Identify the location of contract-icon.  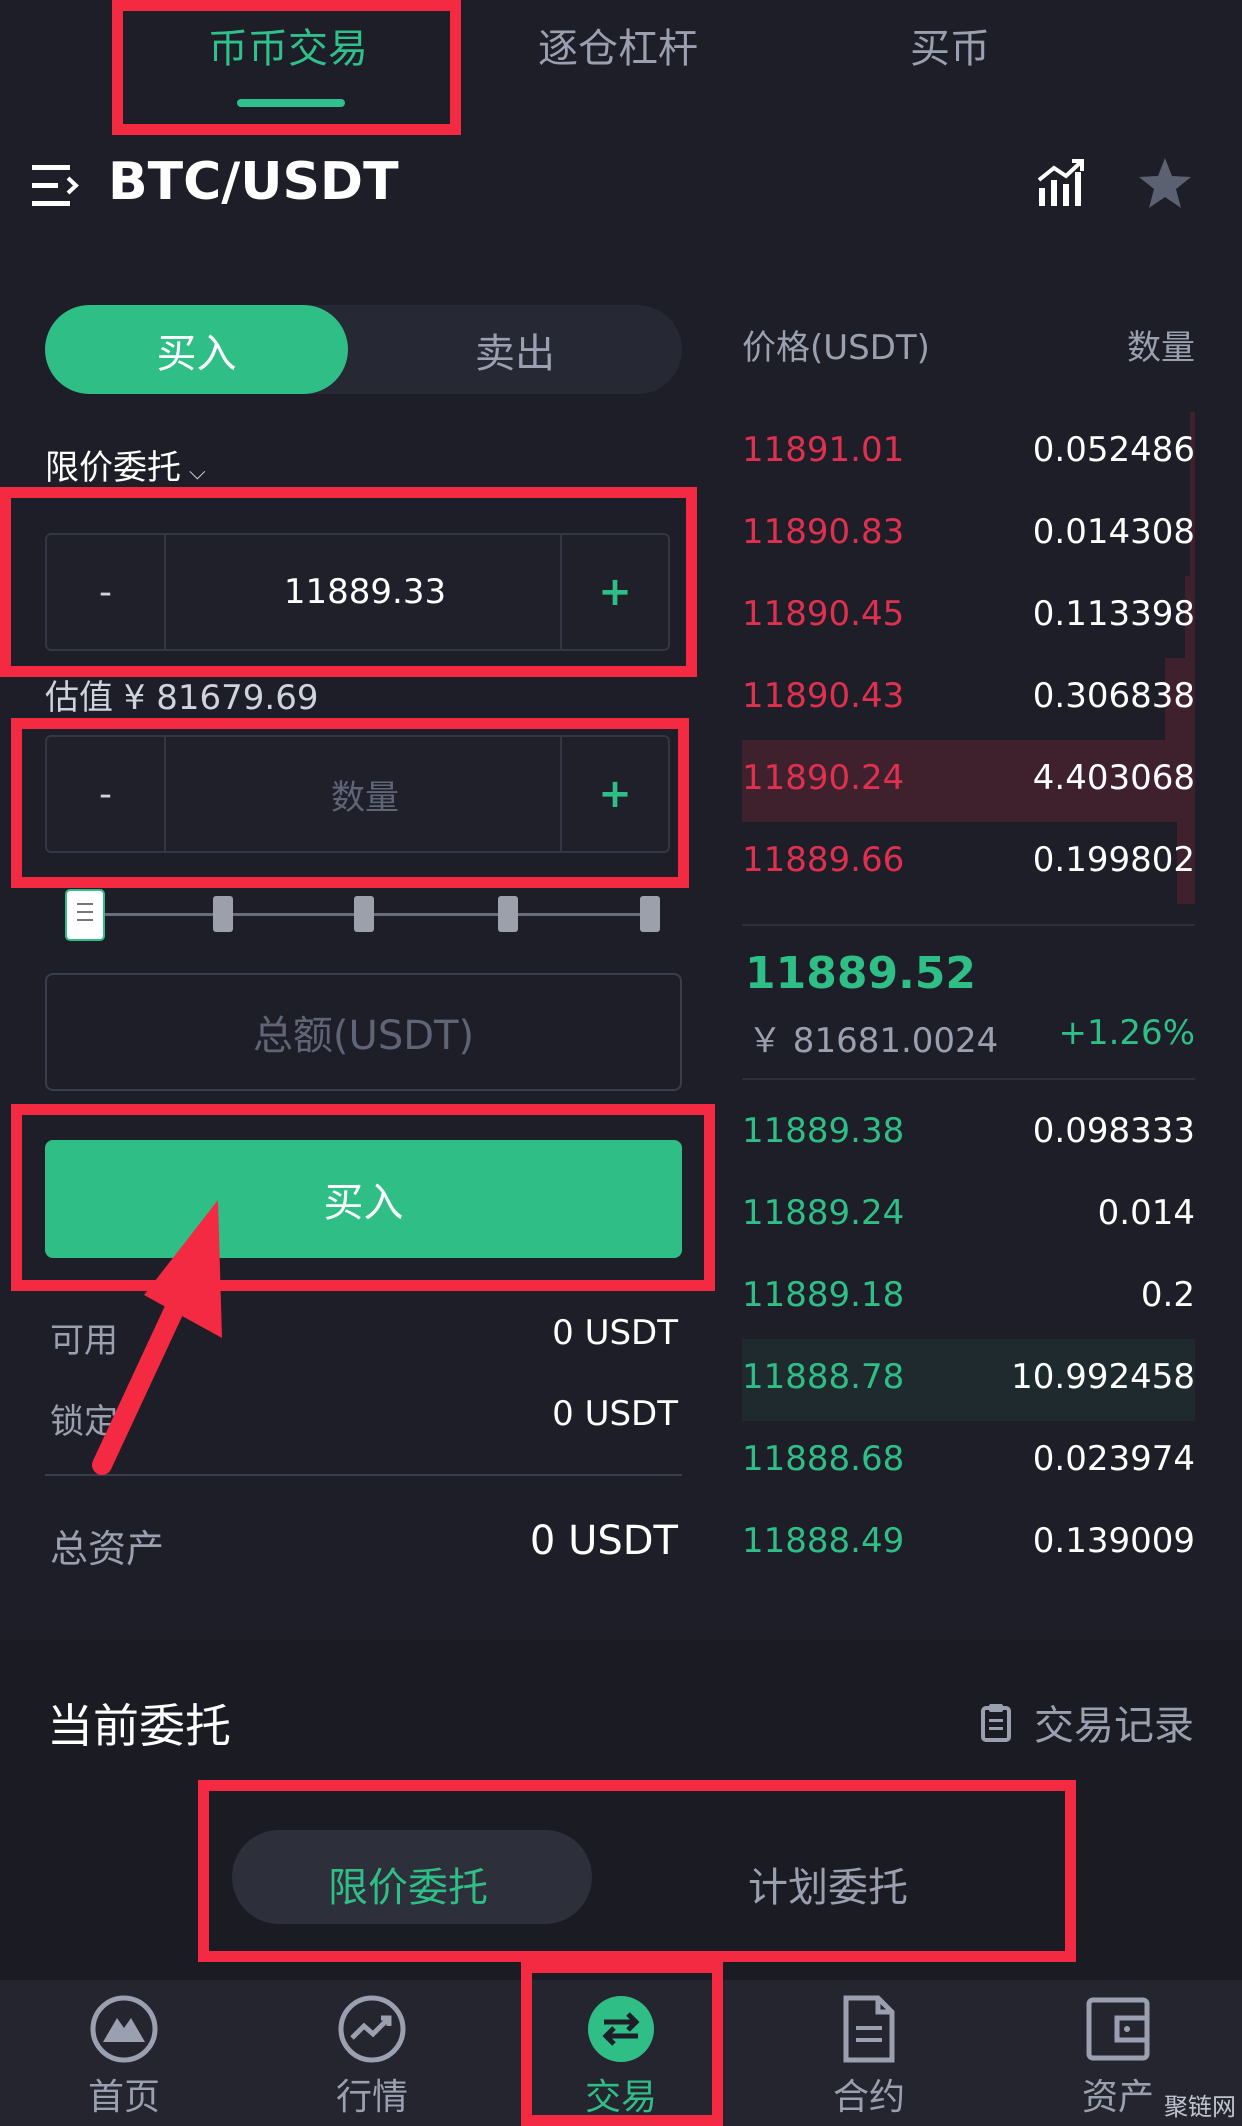
(869, 2029).